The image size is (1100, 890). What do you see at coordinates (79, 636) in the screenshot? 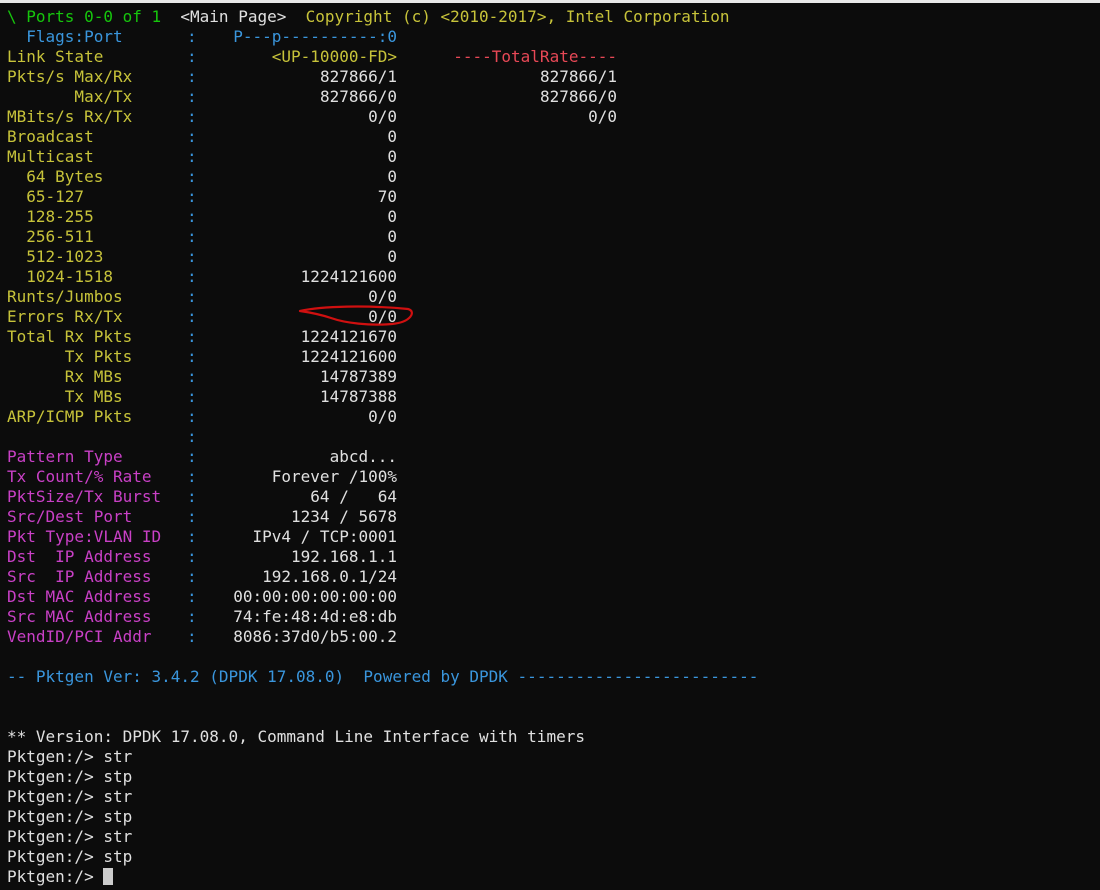
I see `config-label: VendID/PCI Addr` at bounding box center [79, 636].